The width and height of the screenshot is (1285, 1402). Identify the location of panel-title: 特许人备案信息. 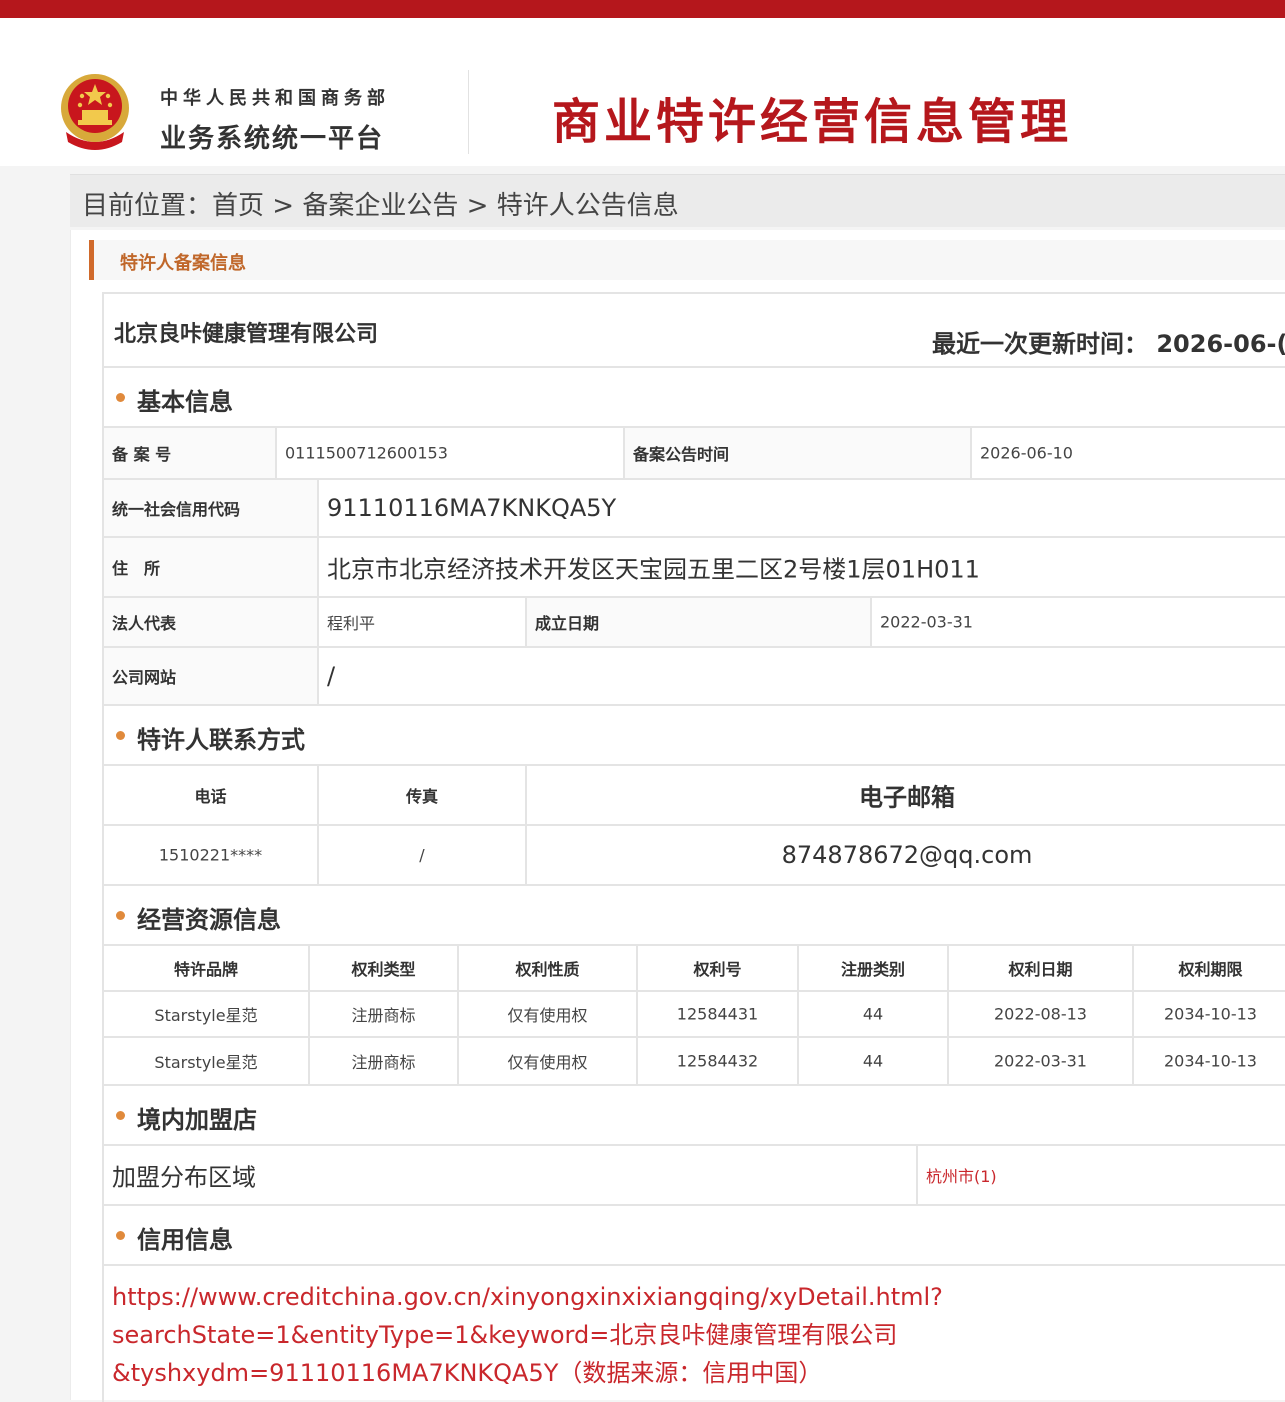
(183, 263).